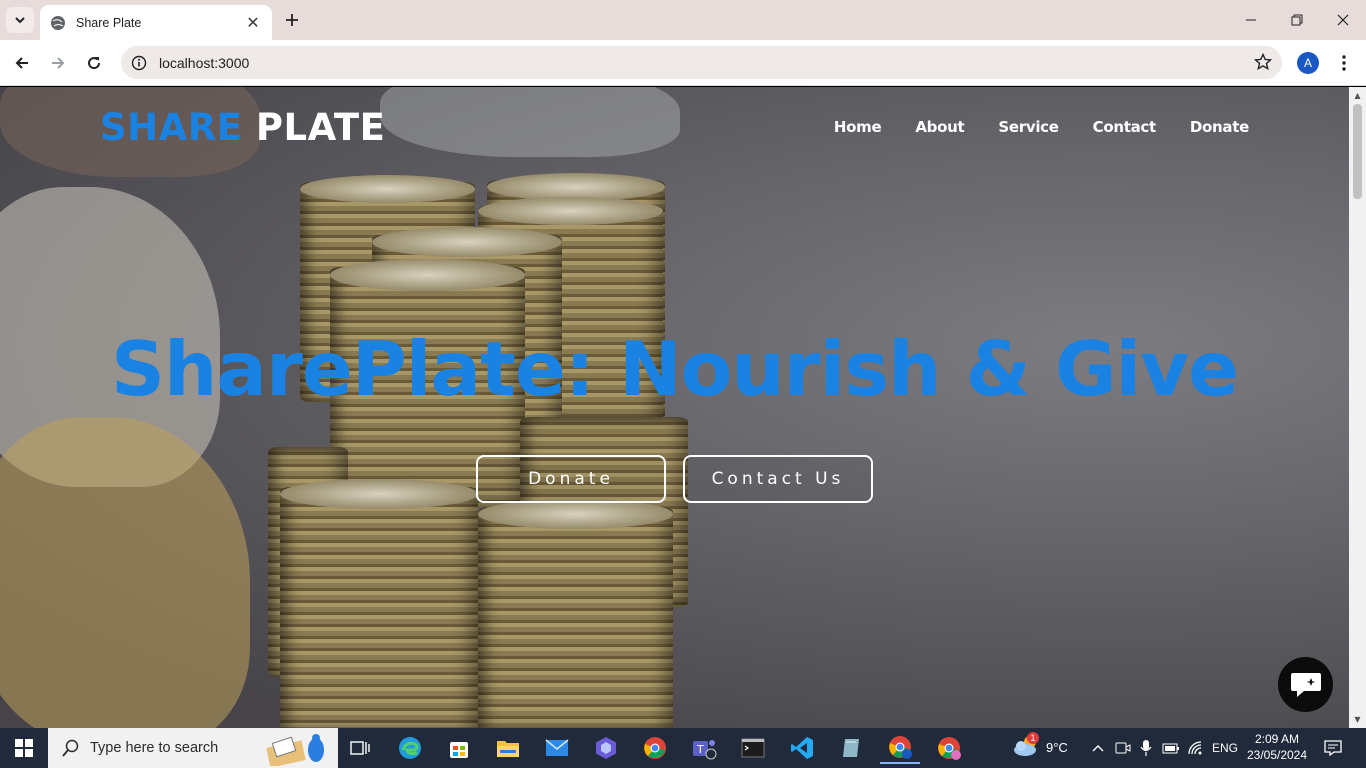  I want to click on taskbar-search: Type here to search, so click(193, 748).